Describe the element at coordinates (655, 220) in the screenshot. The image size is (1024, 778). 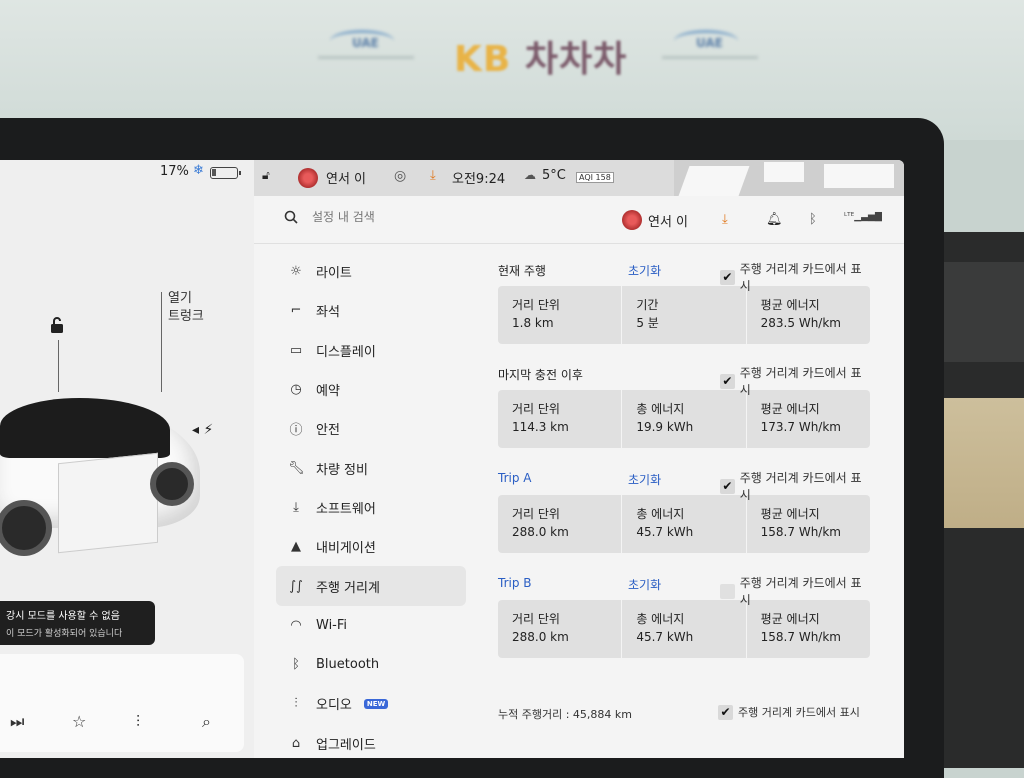
I see `profile-button: 연서 이` at that location.